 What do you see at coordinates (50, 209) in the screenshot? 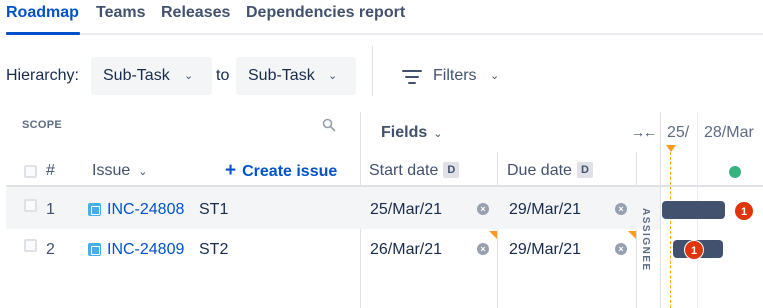
I see `row-number: 1` at bounding box center [50, 209].